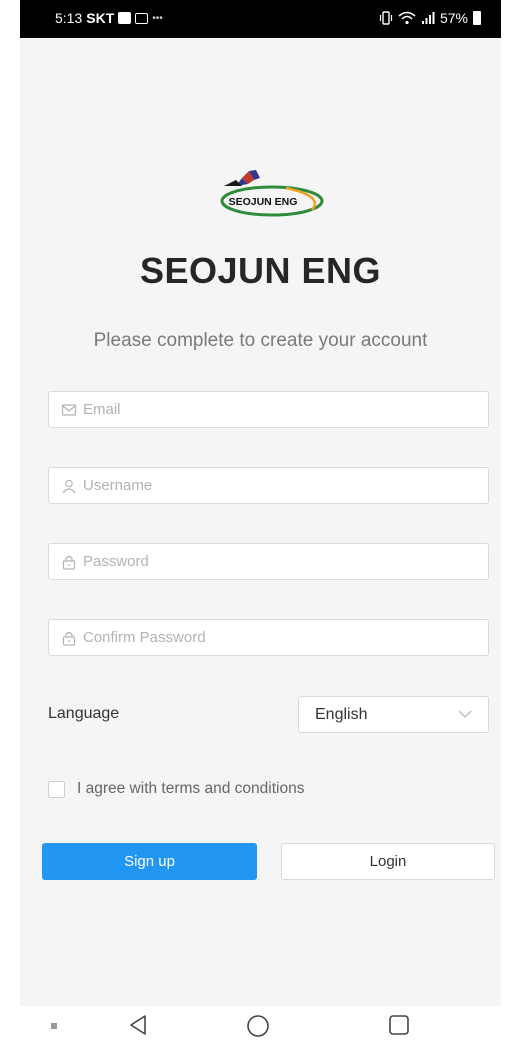 This screenshot has height=1046, width=517. What do you see at coordinates (399, 1025) in the screenshot?
I see `recents-icon` at bounding box center [399, 1025].